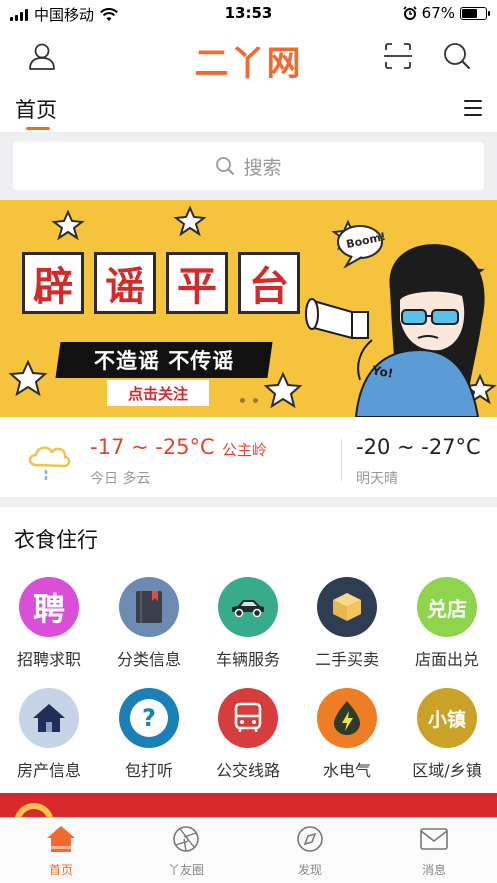 The width and height of the screenshot is (497, 883). I want to click on section-separator, so click(248, 502).